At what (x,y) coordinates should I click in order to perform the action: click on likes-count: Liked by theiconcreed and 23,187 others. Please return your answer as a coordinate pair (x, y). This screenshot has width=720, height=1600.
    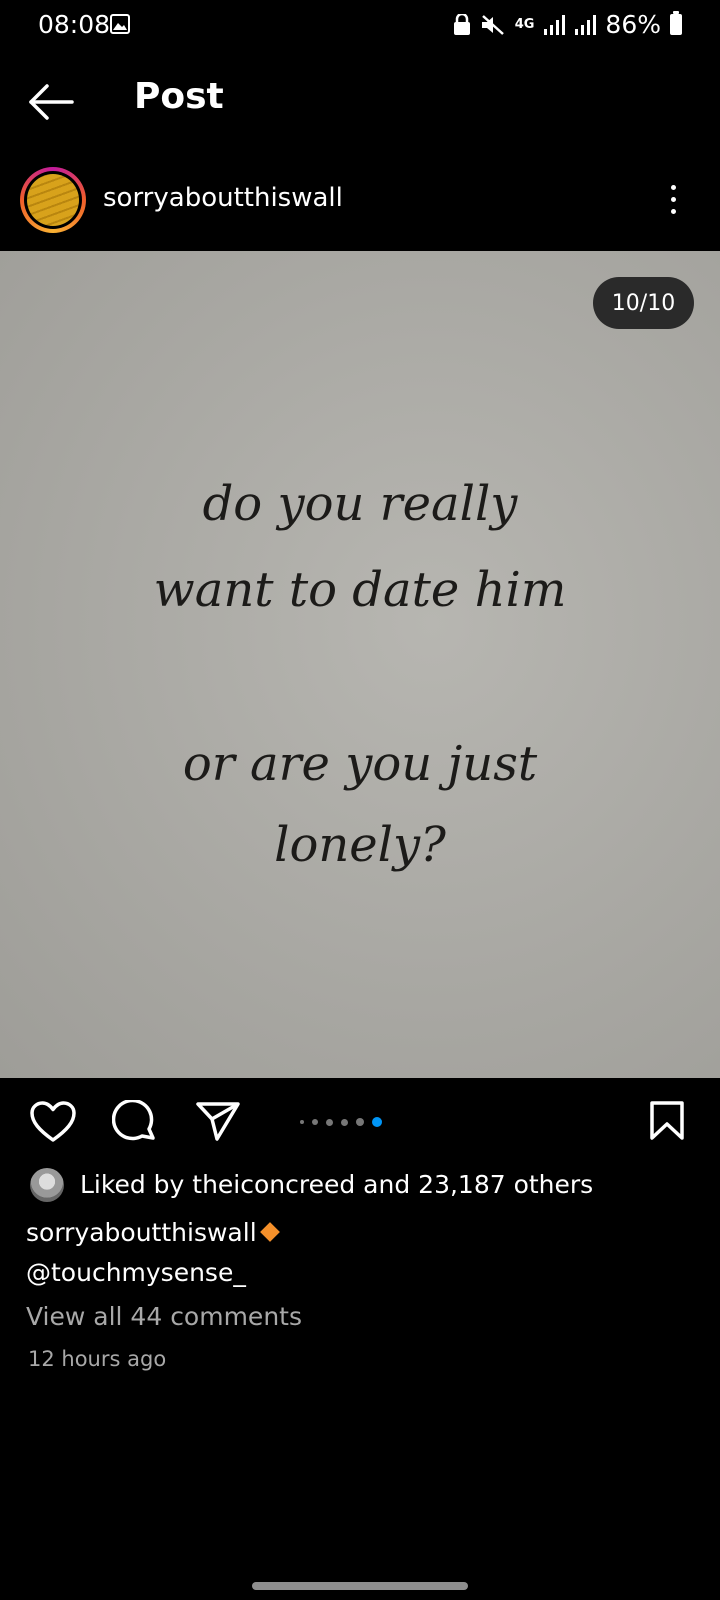
    Looking at the image, I should click on (336, 1184).